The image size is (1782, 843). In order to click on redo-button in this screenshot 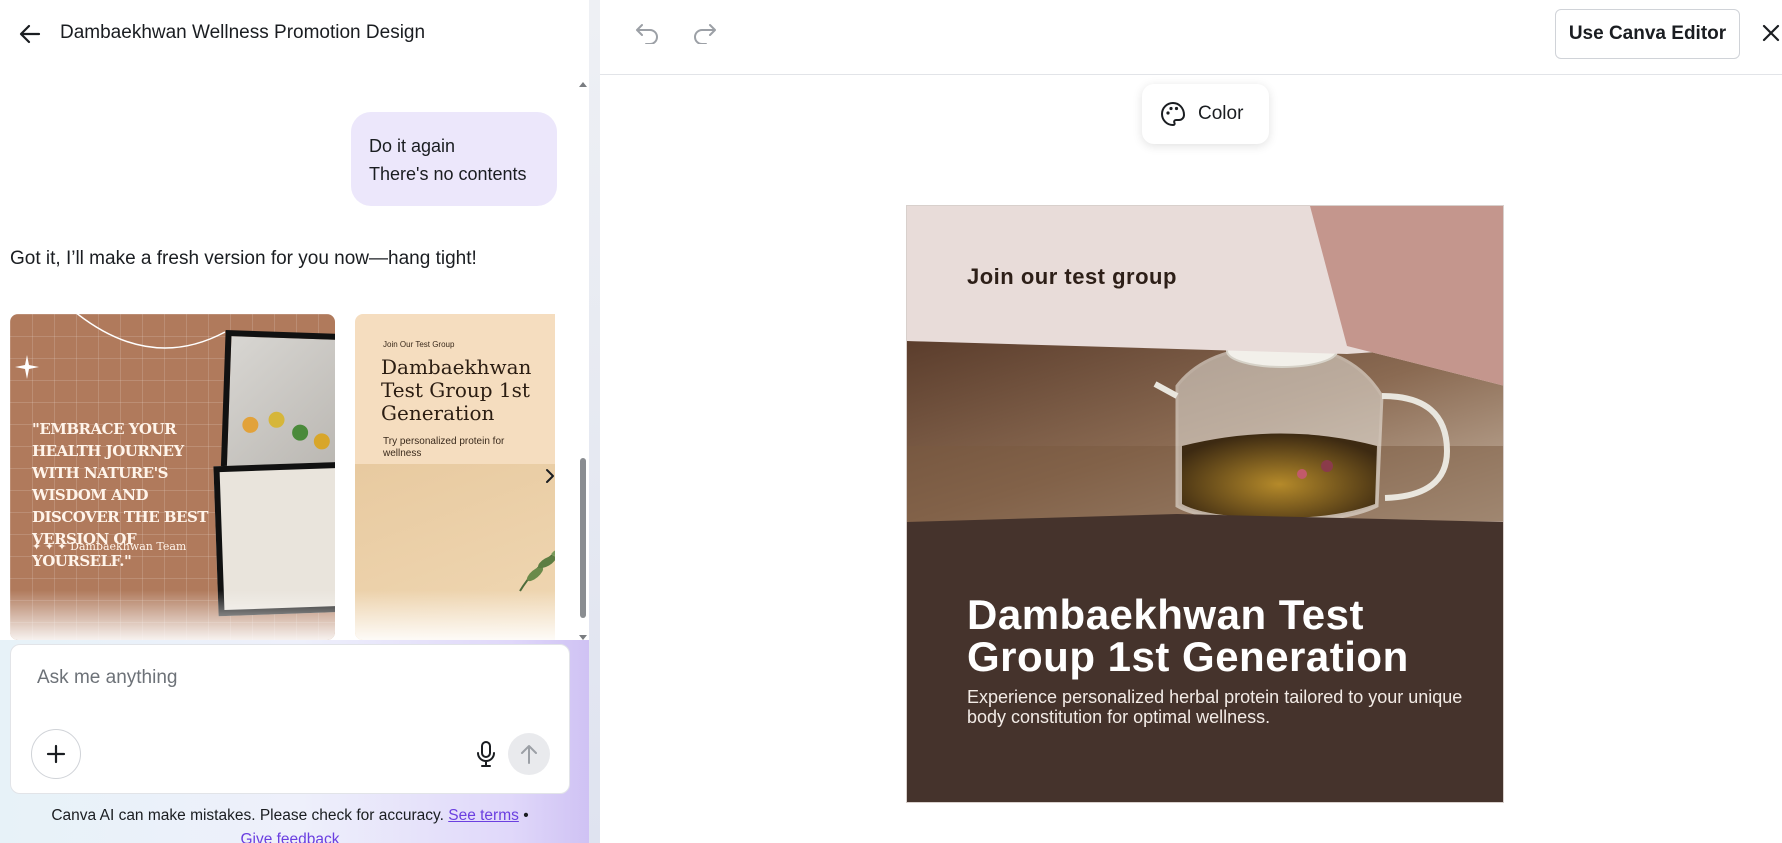, I will do `click(705, 33)`.